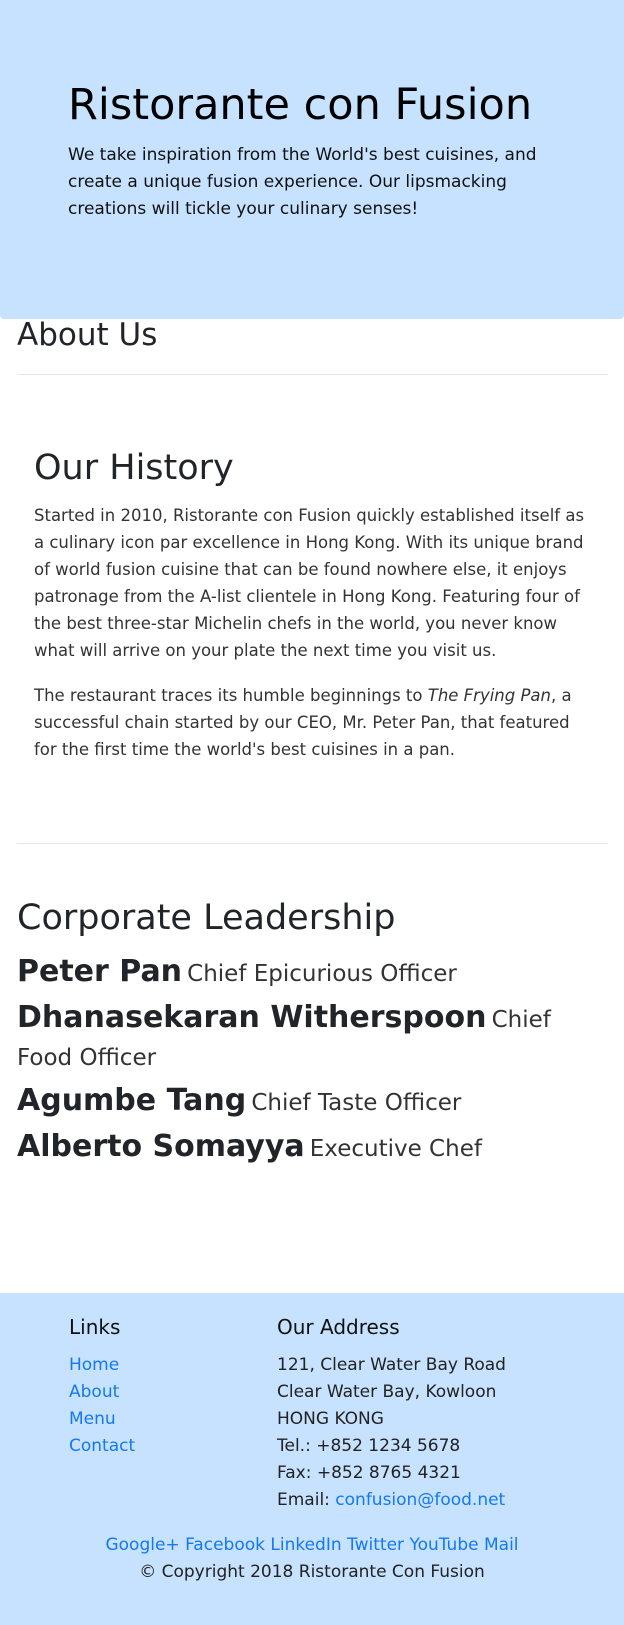 The width and height of the screenshot is (624, 1625). I want to click on about-heading: About Us, so click(87, 335).